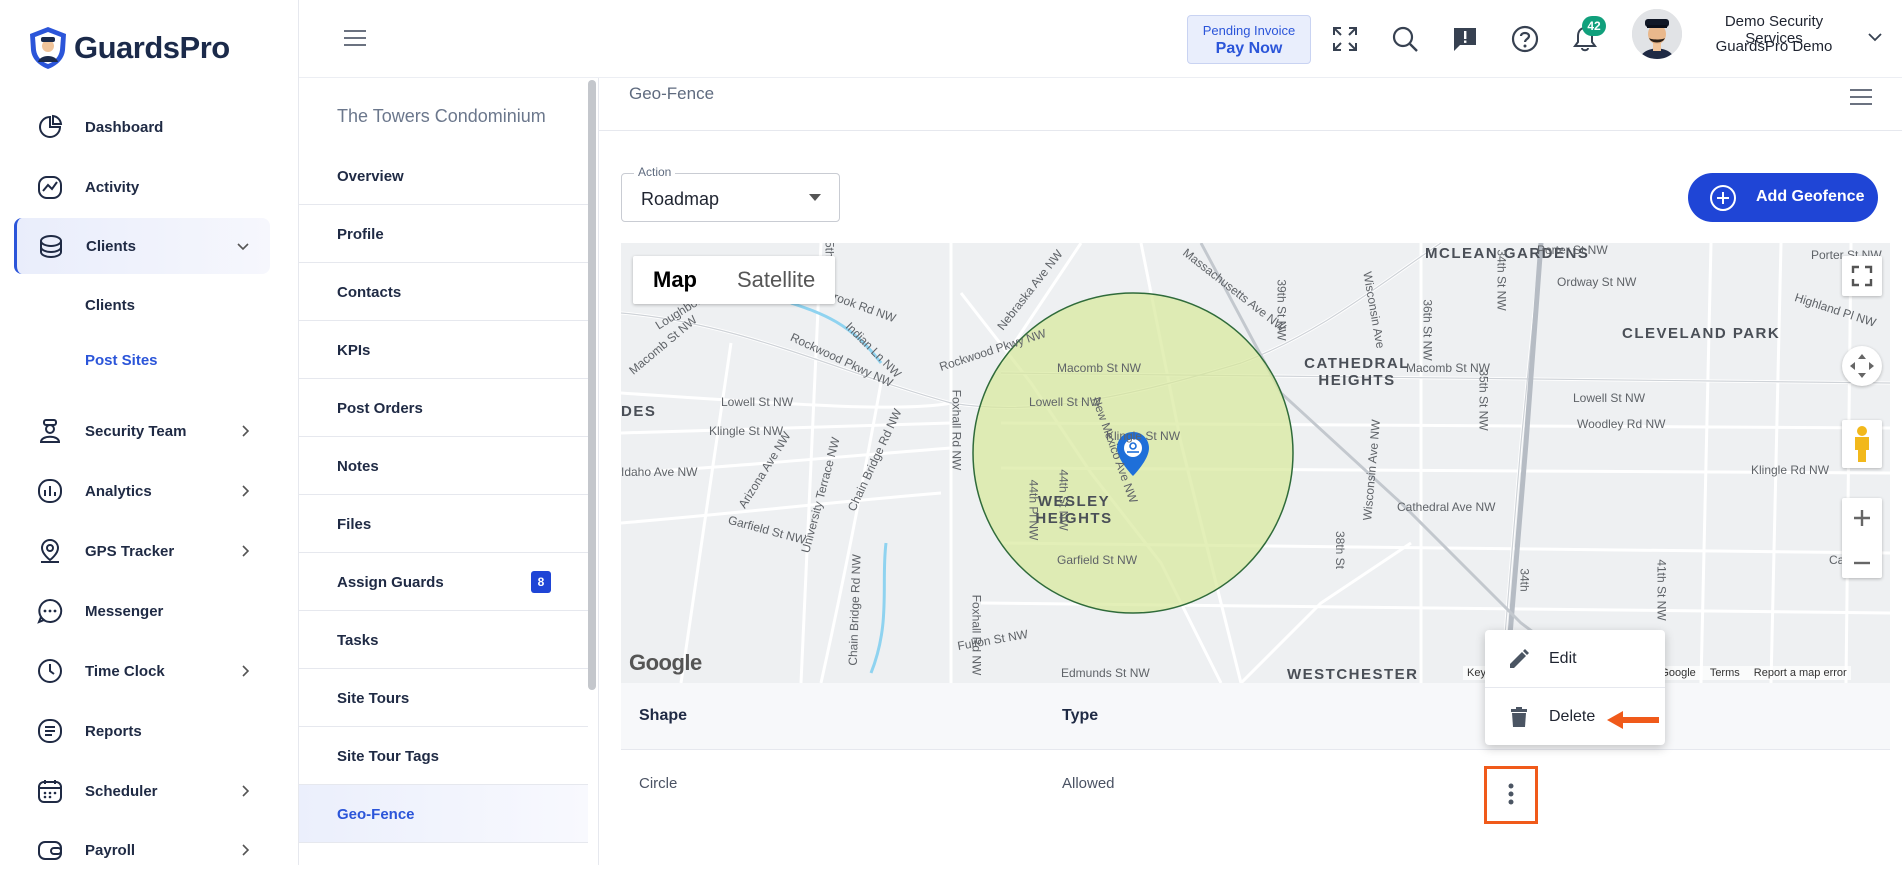 This screenshot has height=878, width=1902. Describe the element at coordinates (1511, 794) in the screenshot. I see `more-vertical-icon` at that location.